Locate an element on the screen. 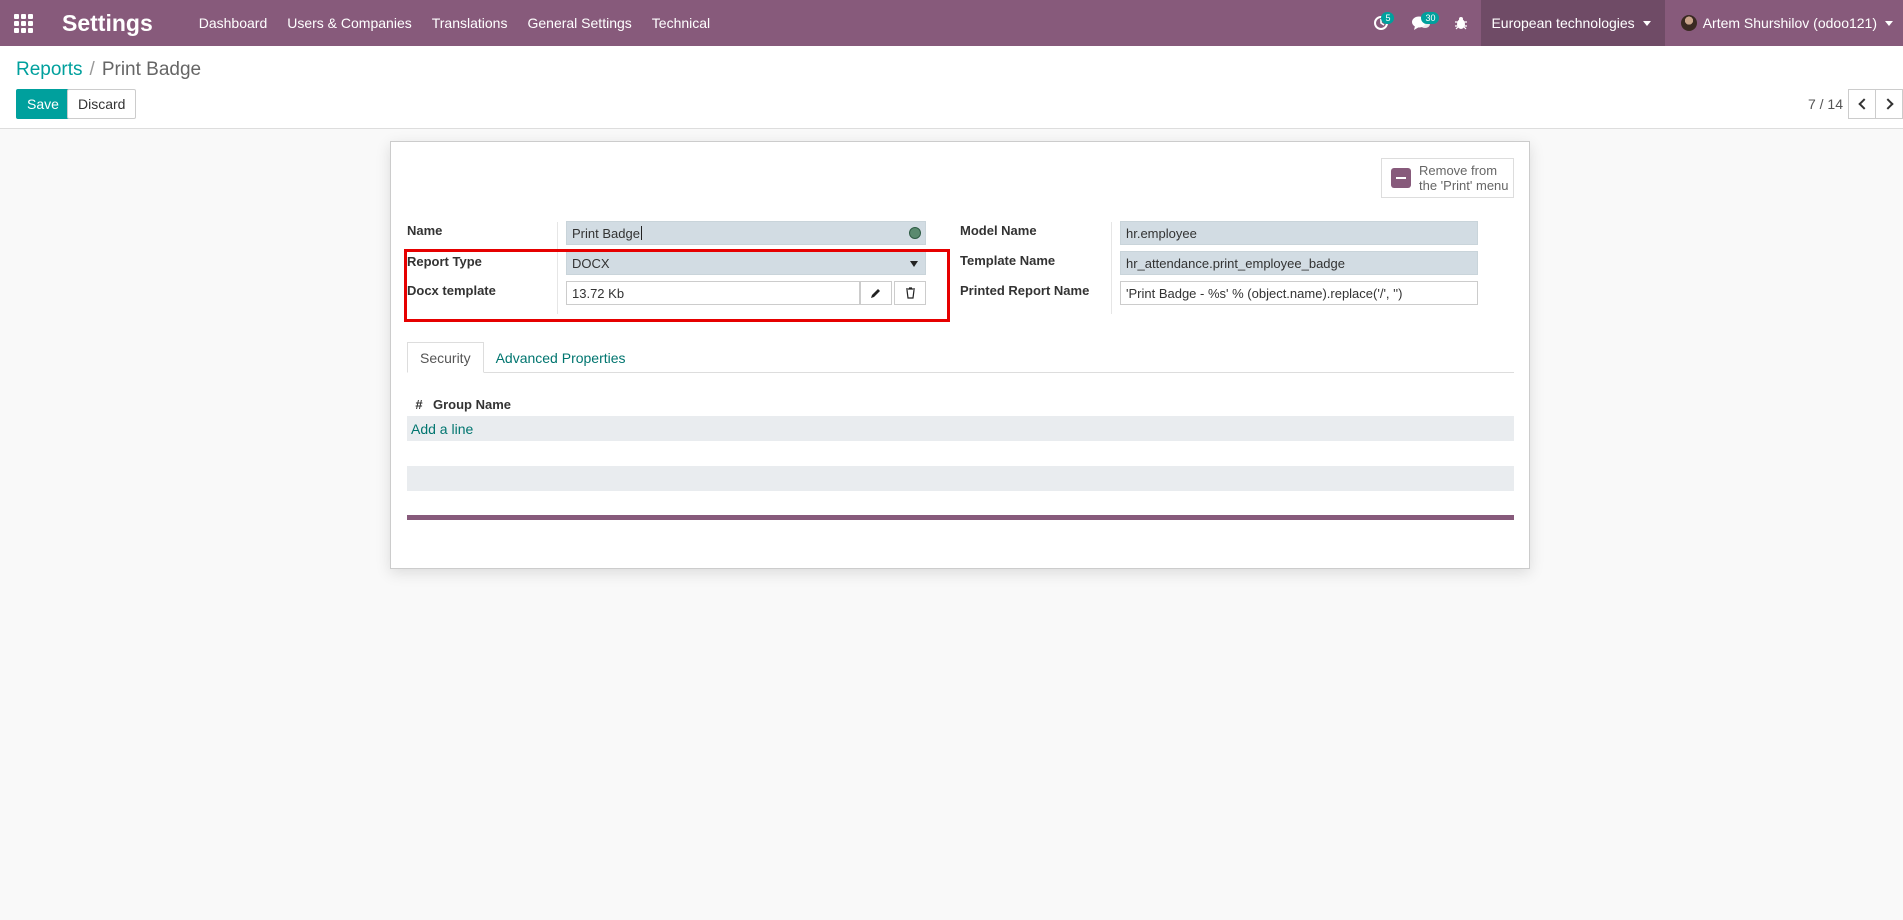  model-name-value: hr.employee is located at coordinates (1161, 233).